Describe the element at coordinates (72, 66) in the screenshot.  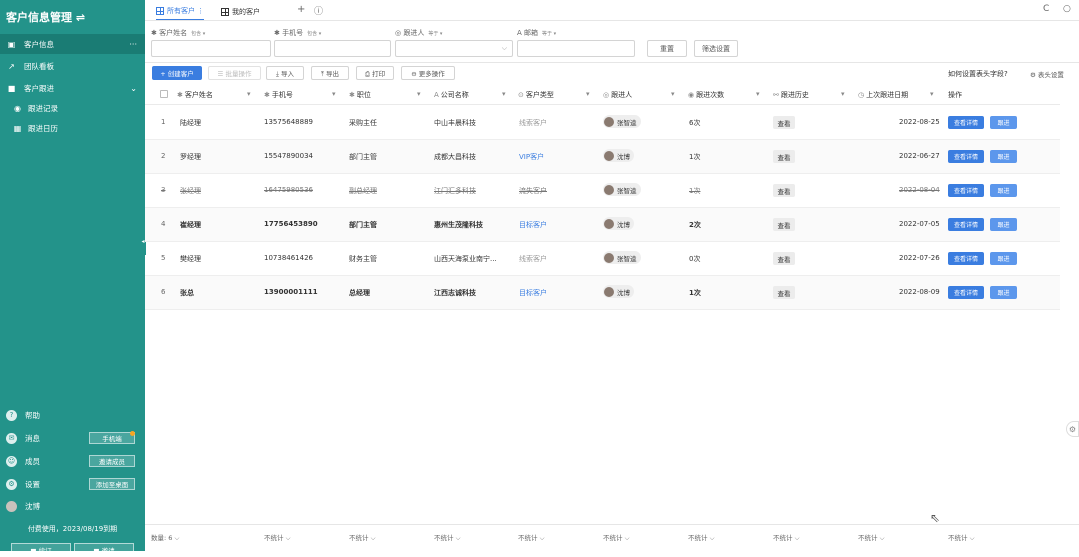
I see `sidebar-item-team-board: ↗ 团队看板` at that location.